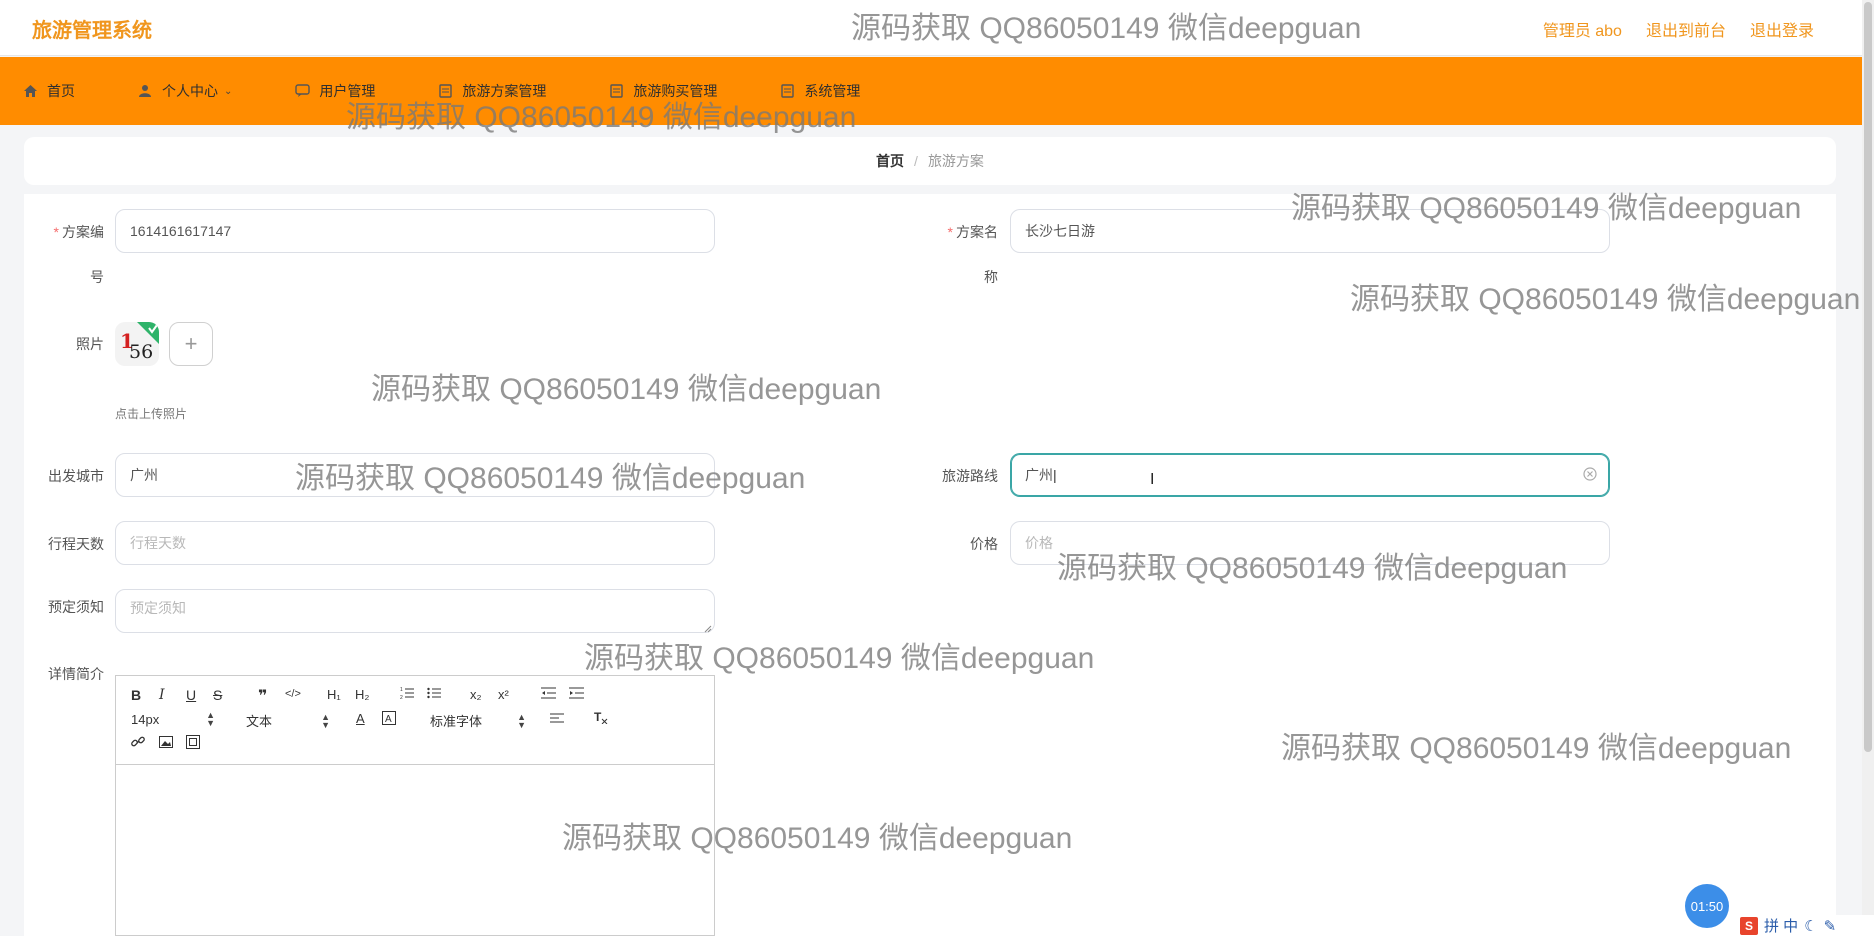  Describe the element at coordinates (415, 611) in the screenshot. I see `notice-textarea: 预定须知` at that location.